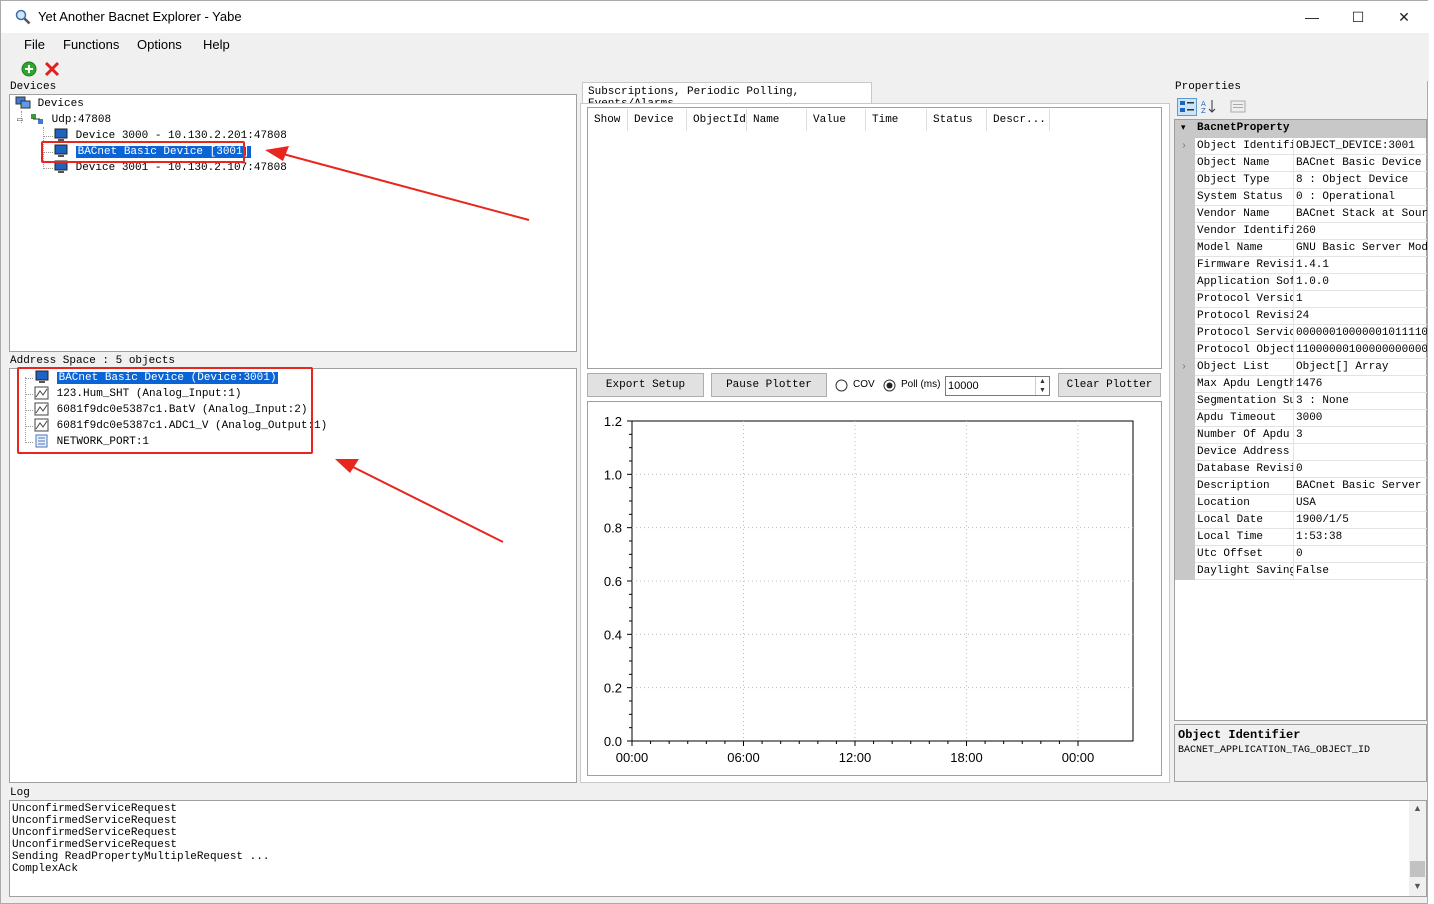  What do you see at coordinates (1244, 554) in the screenshot?
I see `property-name: Utc Offset` at bounding box center [1244, 554].